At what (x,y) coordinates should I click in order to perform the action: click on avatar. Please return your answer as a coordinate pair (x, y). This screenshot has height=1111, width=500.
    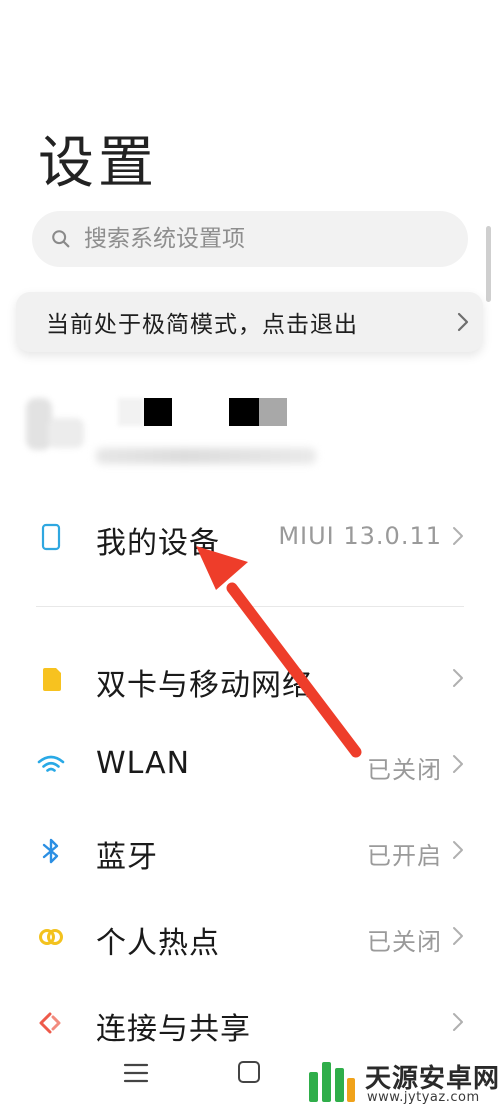
    Looking at the image, I should click on (55, 424).